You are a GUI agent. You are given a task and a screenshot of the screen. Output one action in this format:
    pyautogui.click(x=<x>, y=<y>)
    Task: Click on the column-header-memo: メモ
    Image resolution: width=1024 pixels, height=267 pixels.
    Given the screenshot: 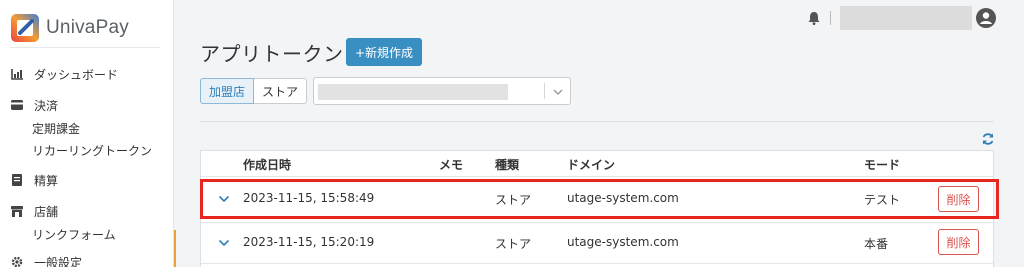 What is the action you would take?
    pyautogui.click(x=451, y=165)
    